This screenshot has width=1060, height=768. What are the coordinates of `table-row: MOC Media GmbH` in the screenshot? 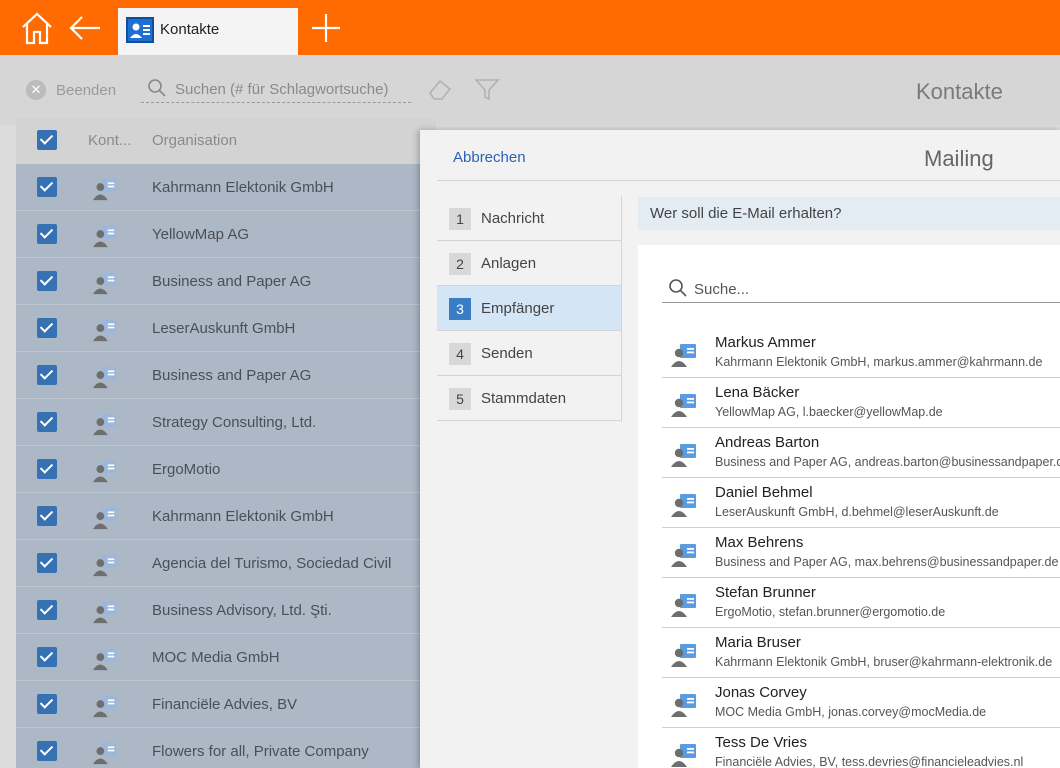 It's located at (226, 657).